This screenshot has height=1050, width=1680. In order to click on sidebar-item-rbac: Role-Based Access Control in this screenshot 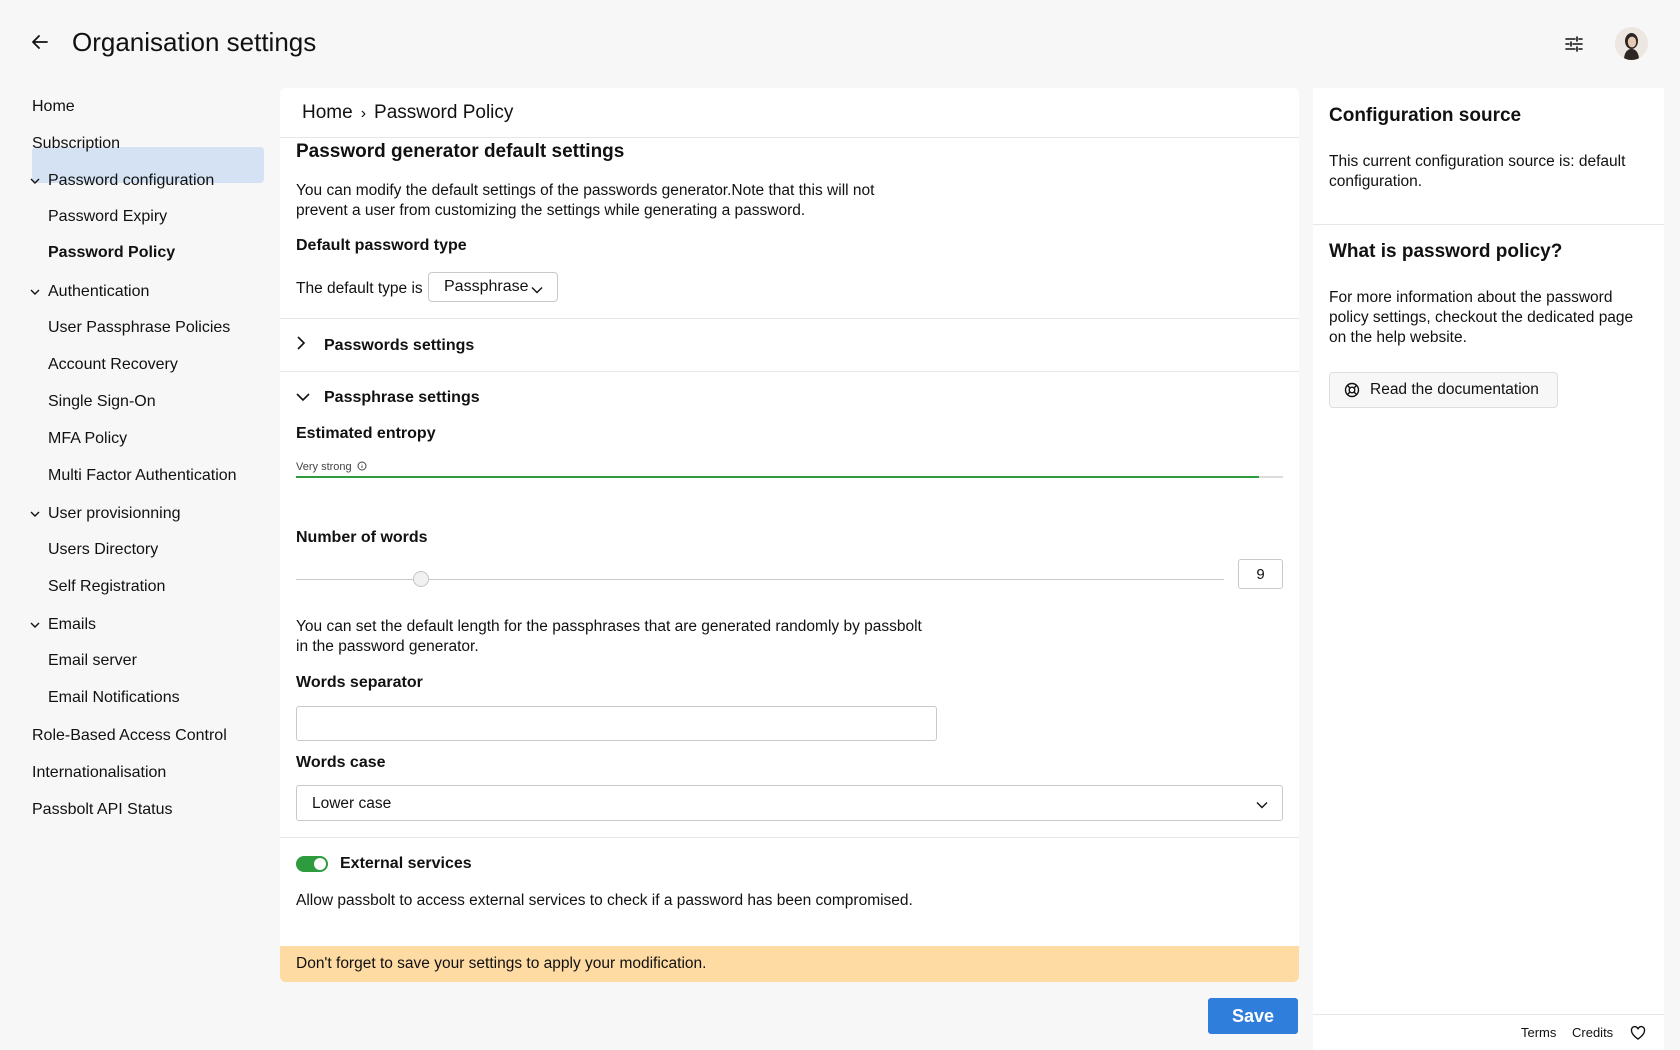, I will do `click(129, 736)`.